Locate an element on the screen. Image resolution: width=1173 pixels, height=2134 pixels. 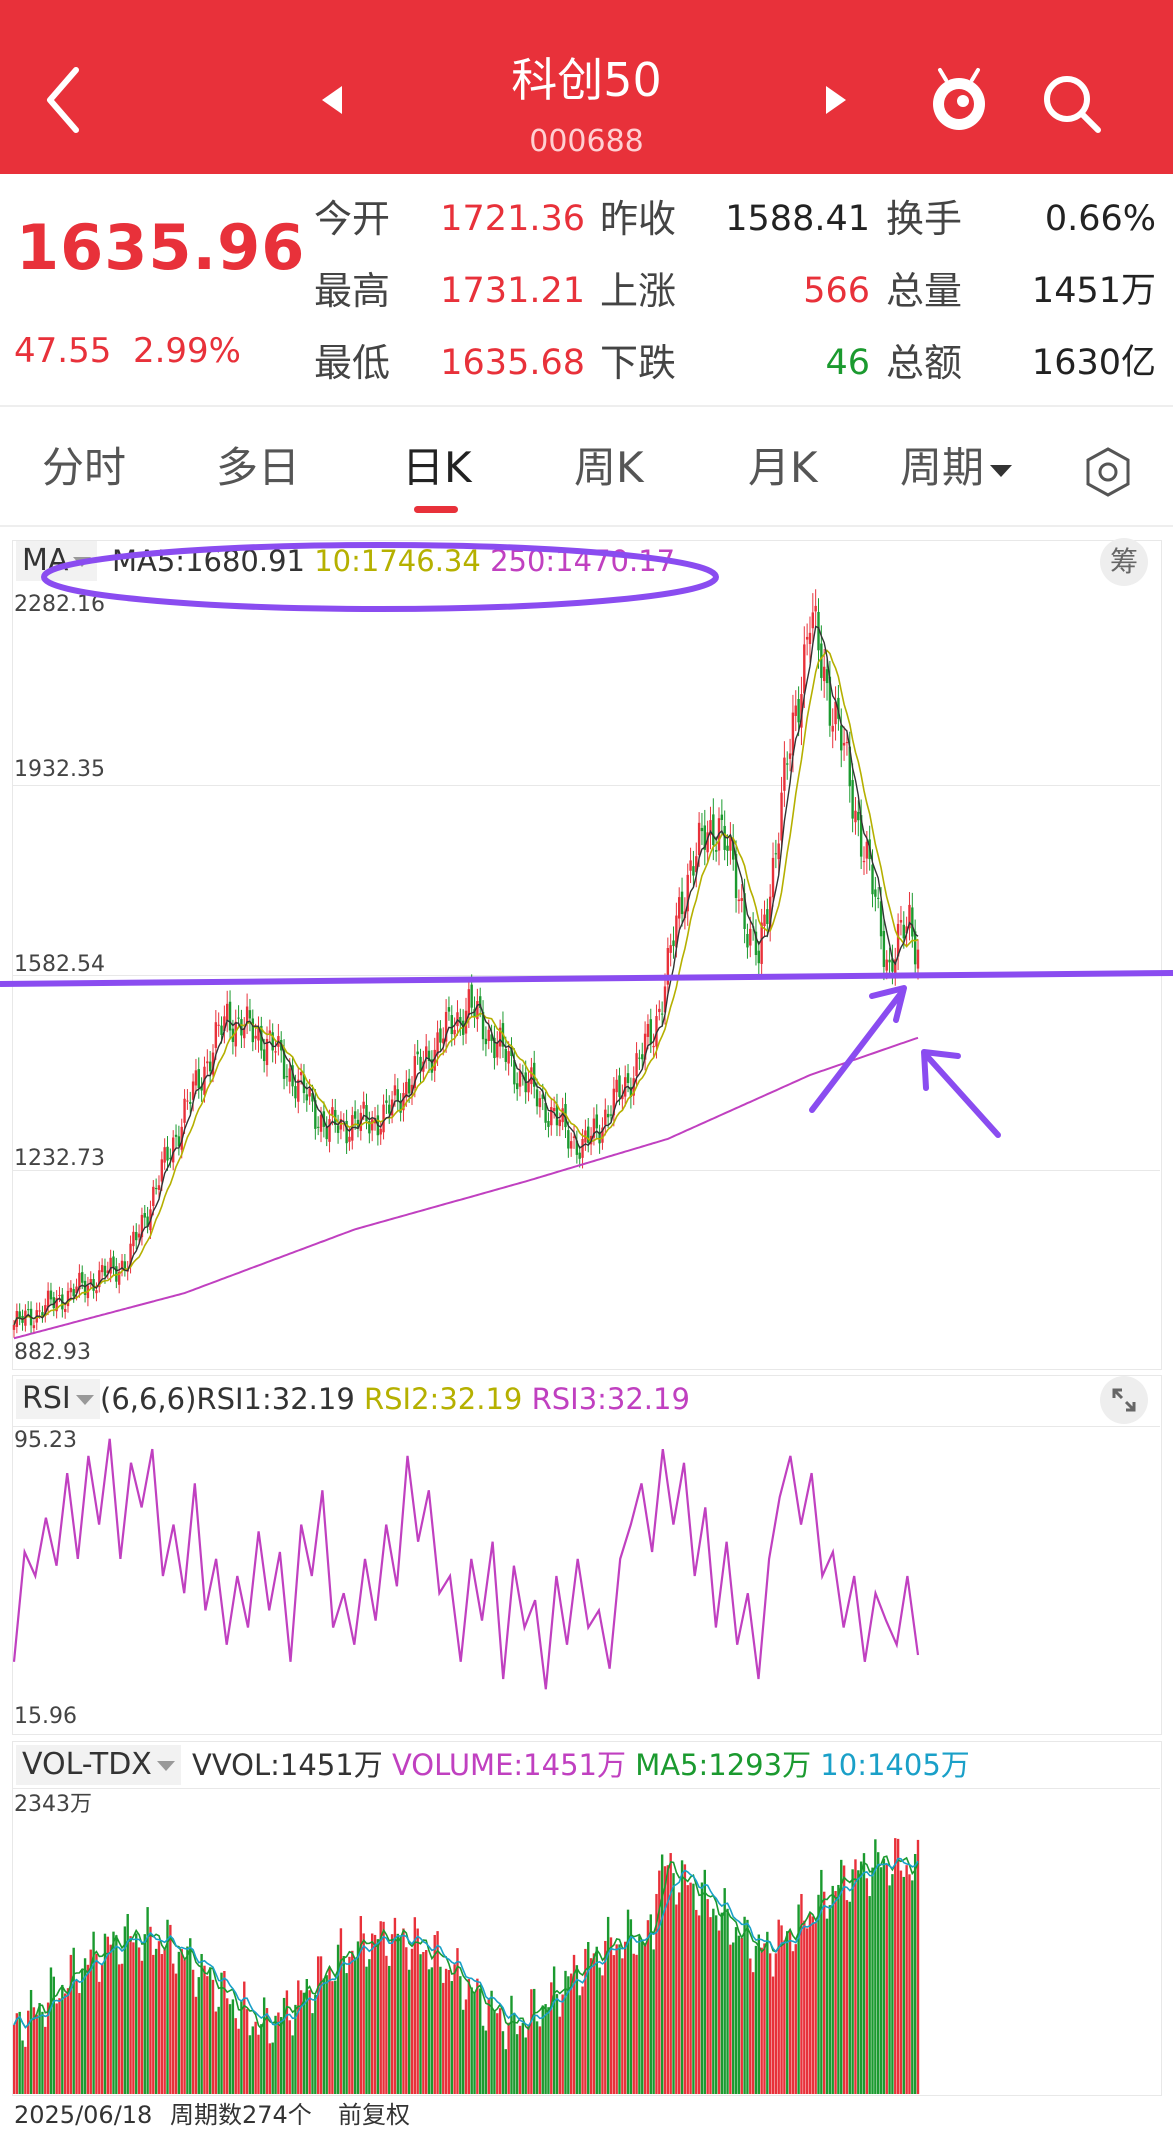
search-icon is located at coordinates (1072, 104).